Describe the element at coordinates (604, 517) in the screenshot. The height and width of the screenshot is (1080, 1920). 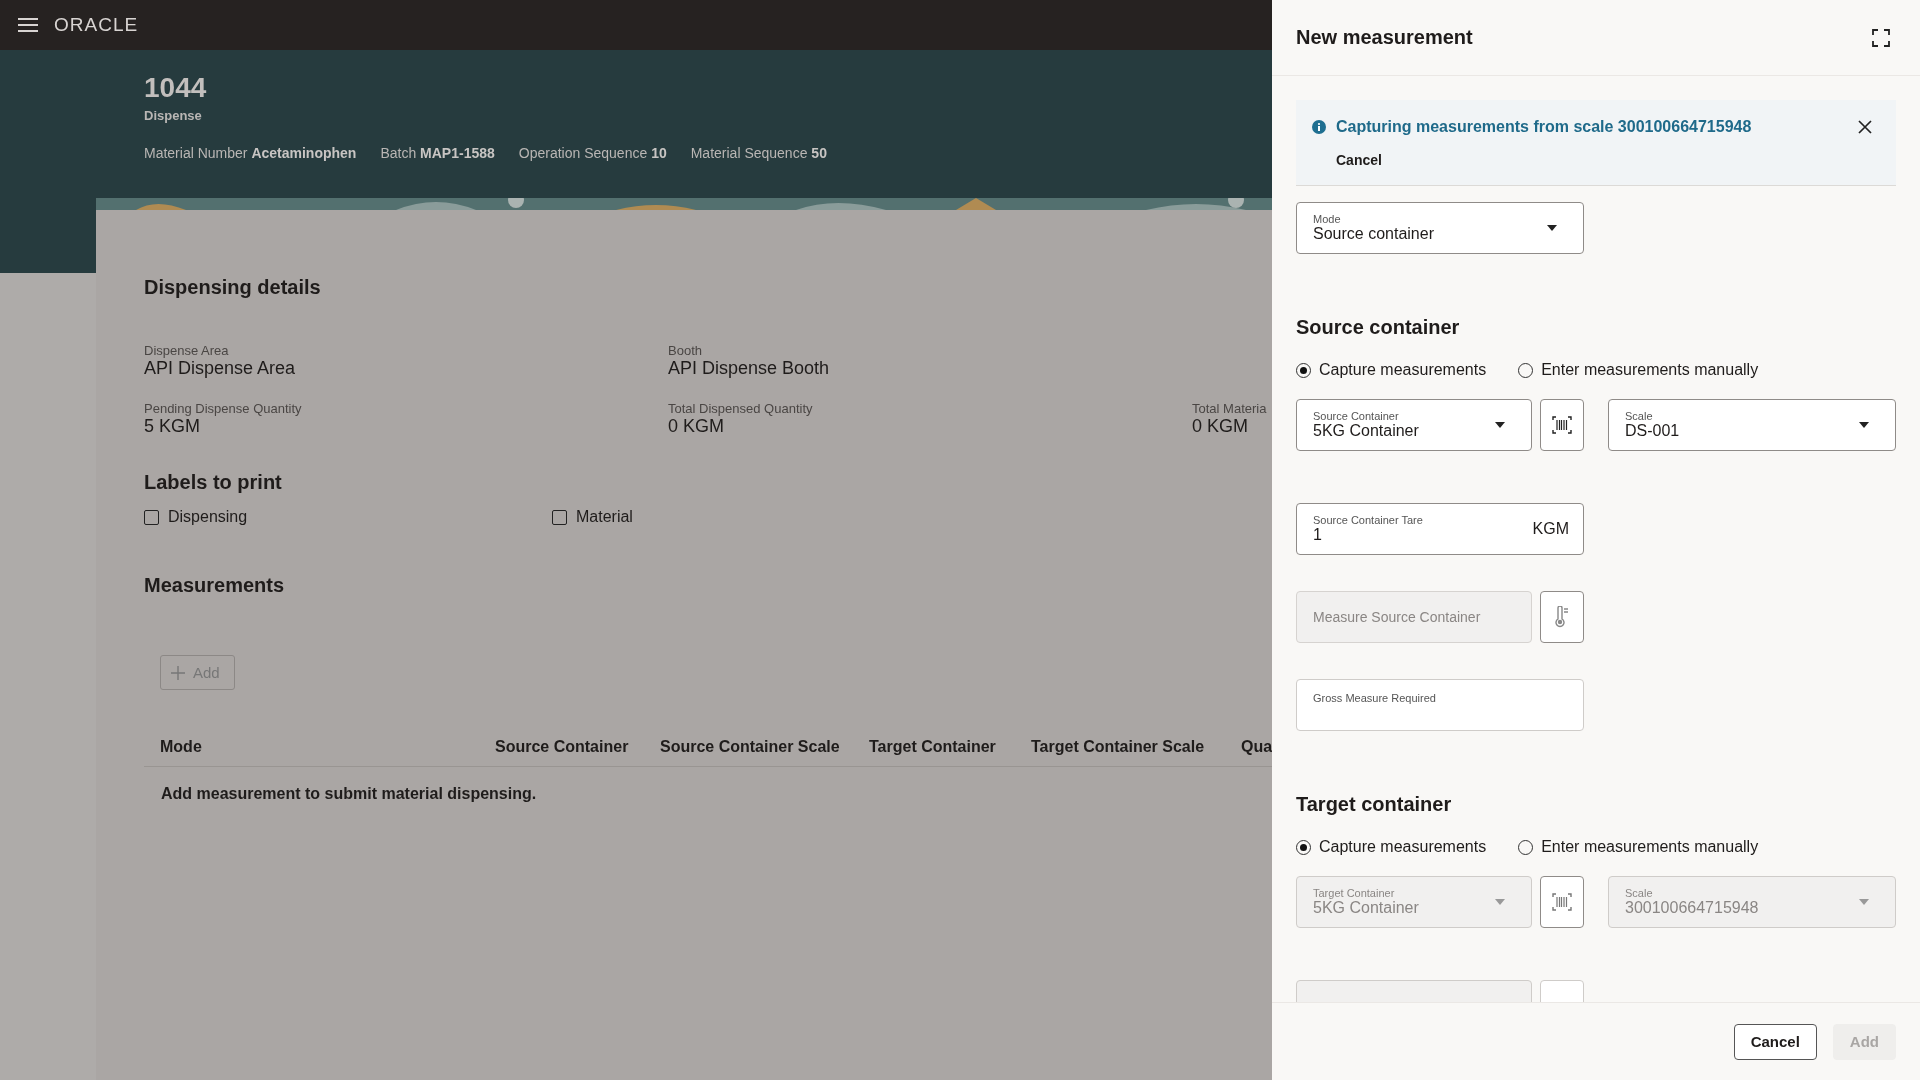
I see `checkbox-label: Material` at that location.